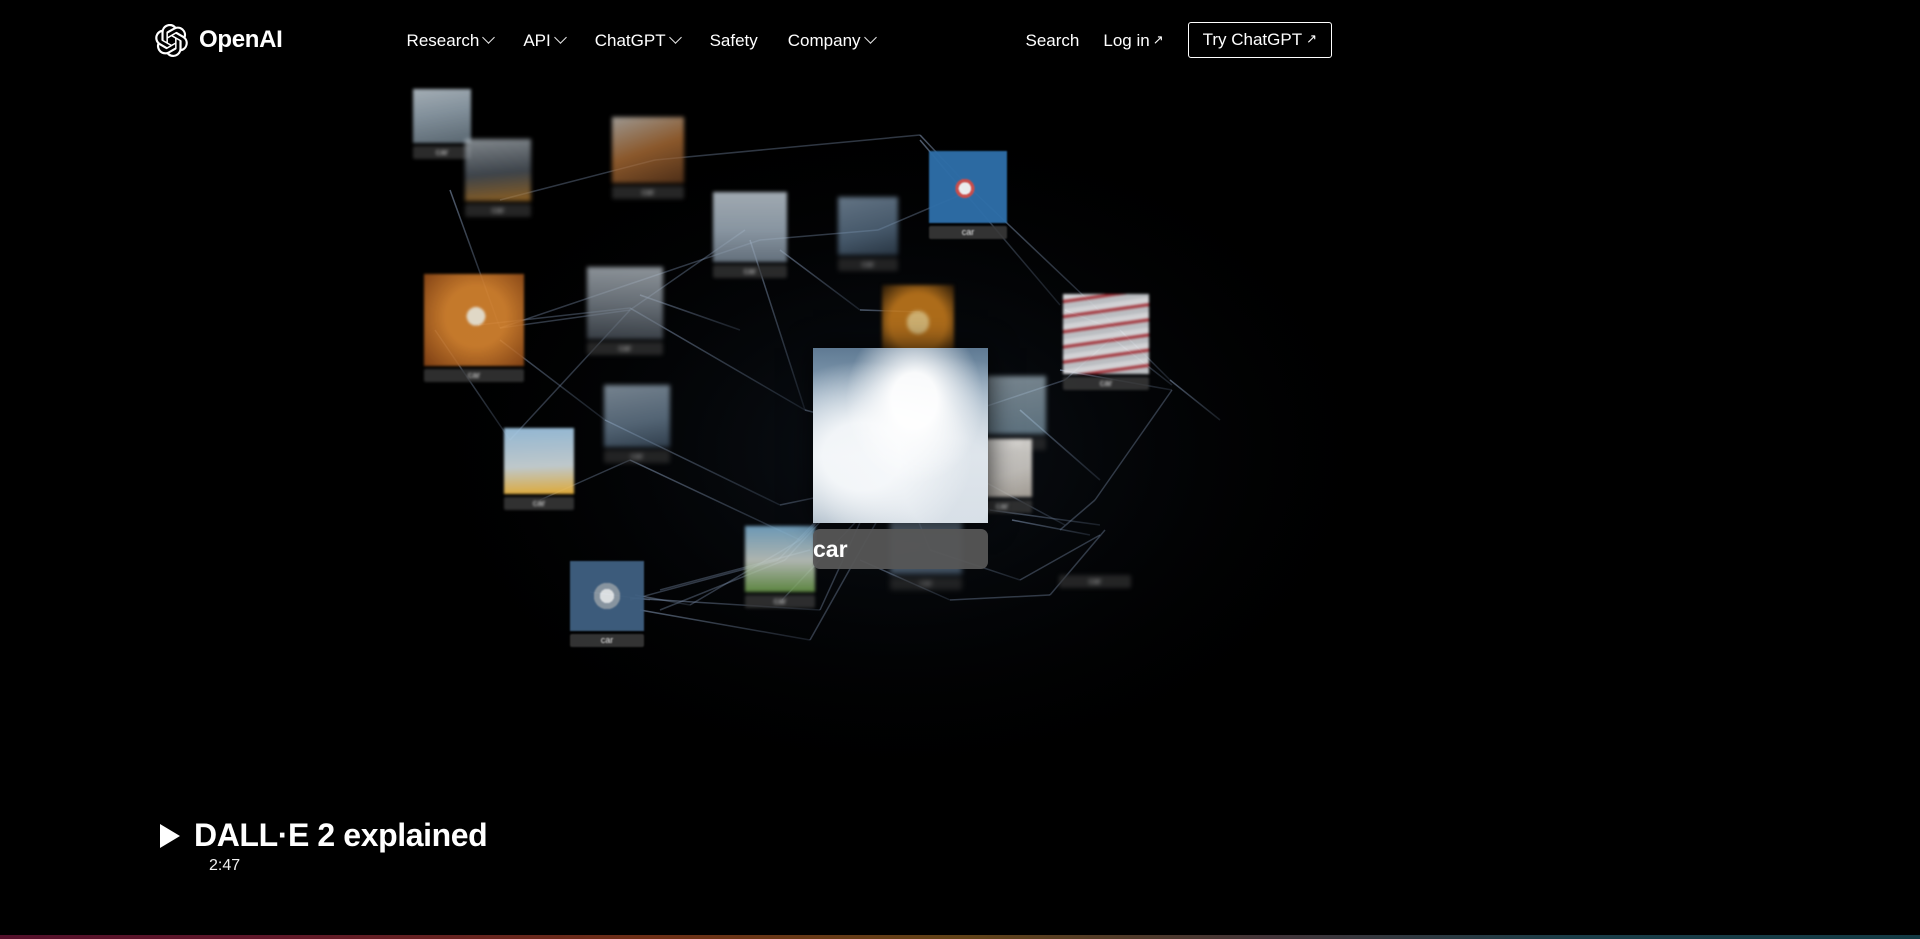 The height and width of the screenshot is (939, 1920). Describe the element at coordinates (1178, 40) in the screenshot. I see `secondary-navigation: Search Log in ↗ Try ChatGPT ↗` at that location.